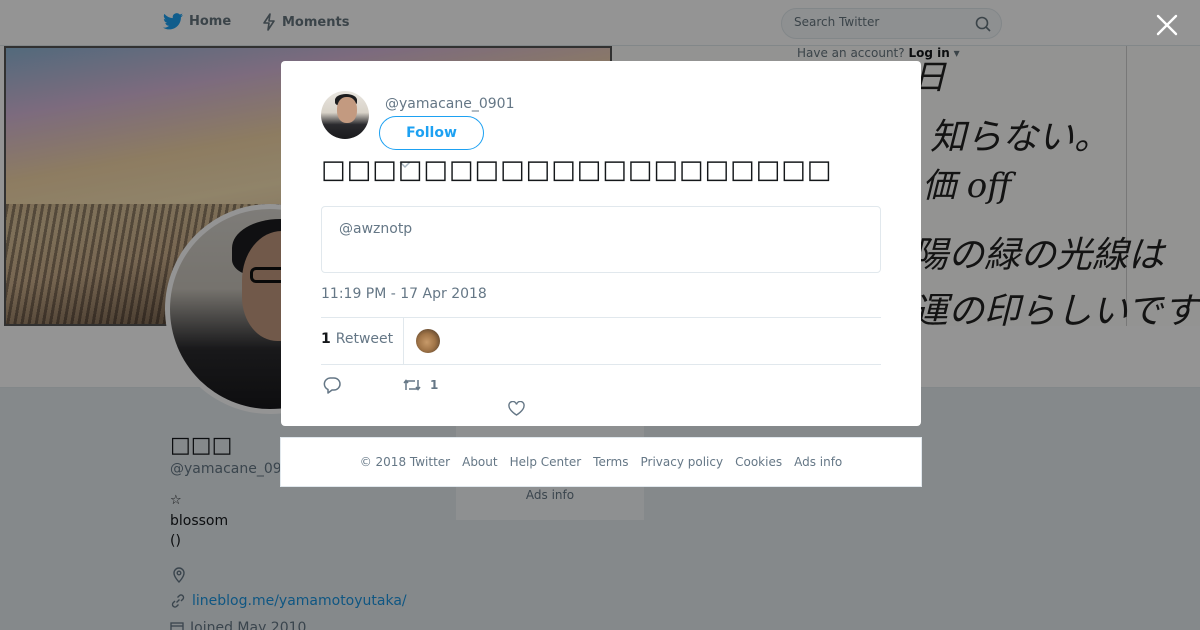 This screenshot has width=1200, height=630. I want to click on footer-copyright: © 2018 Twitter, so click(405, 462).